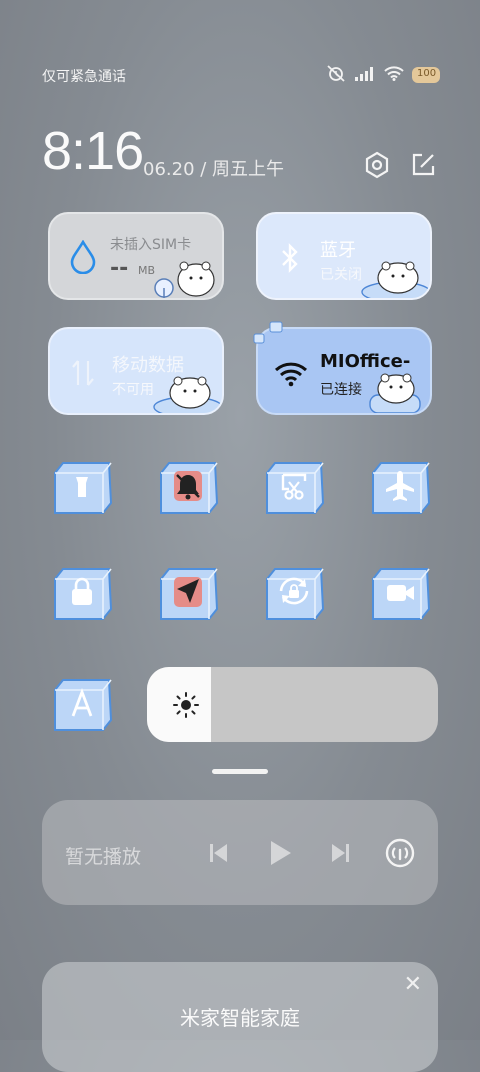  Describe the element at coordinates (365, 75) in the screenshot. I see `signal-icon` at that location.